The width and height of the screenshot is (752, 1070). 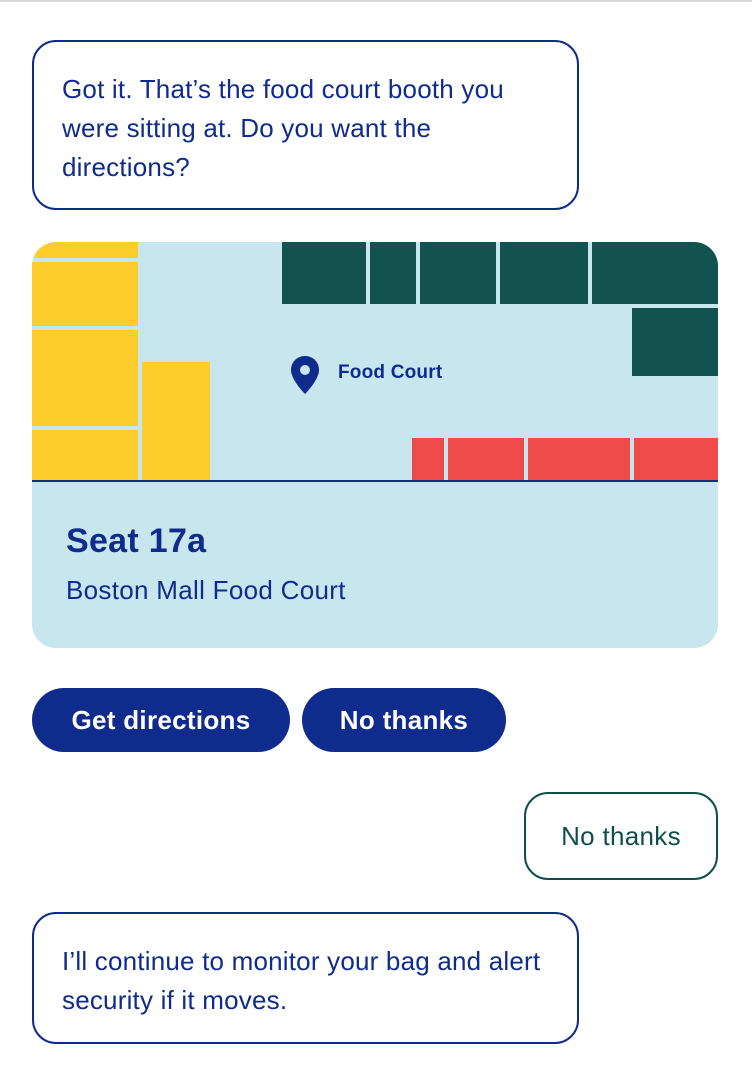 What do you see at coordinates (161, 720) in the screenshot?
I see `get-directions-button: Get directions` at bounding box center [161, 720].